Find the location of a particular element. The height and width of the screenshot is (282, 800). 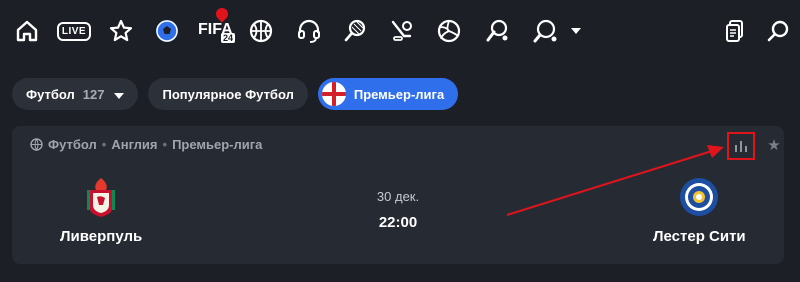

more-chevron-icon is located at coordinates (576, 31).